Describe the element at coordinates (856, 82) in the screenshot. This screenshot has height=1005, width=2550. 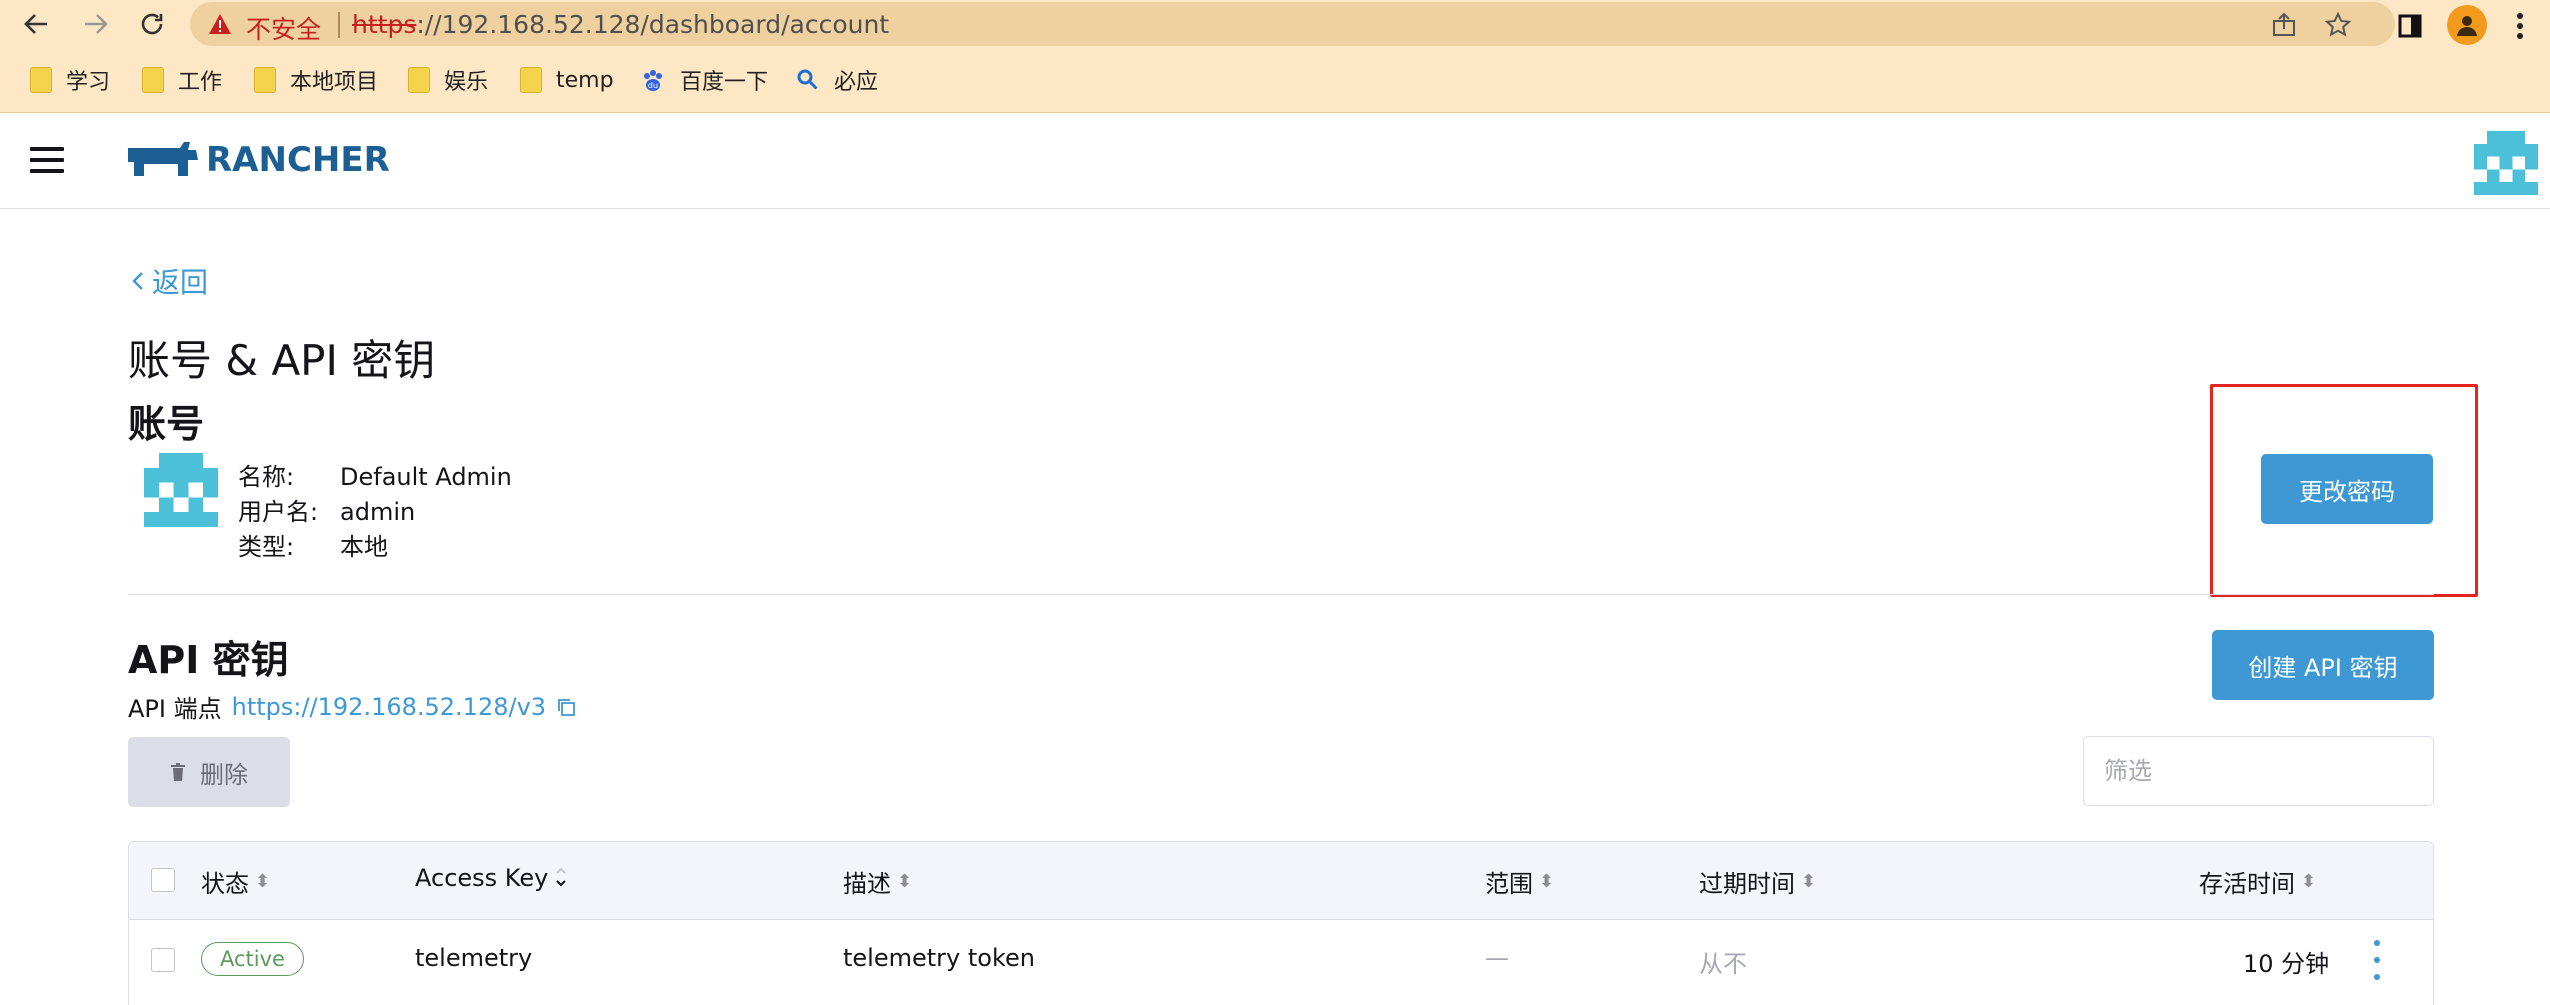
I see `bookmark-label: 必应` at that location.